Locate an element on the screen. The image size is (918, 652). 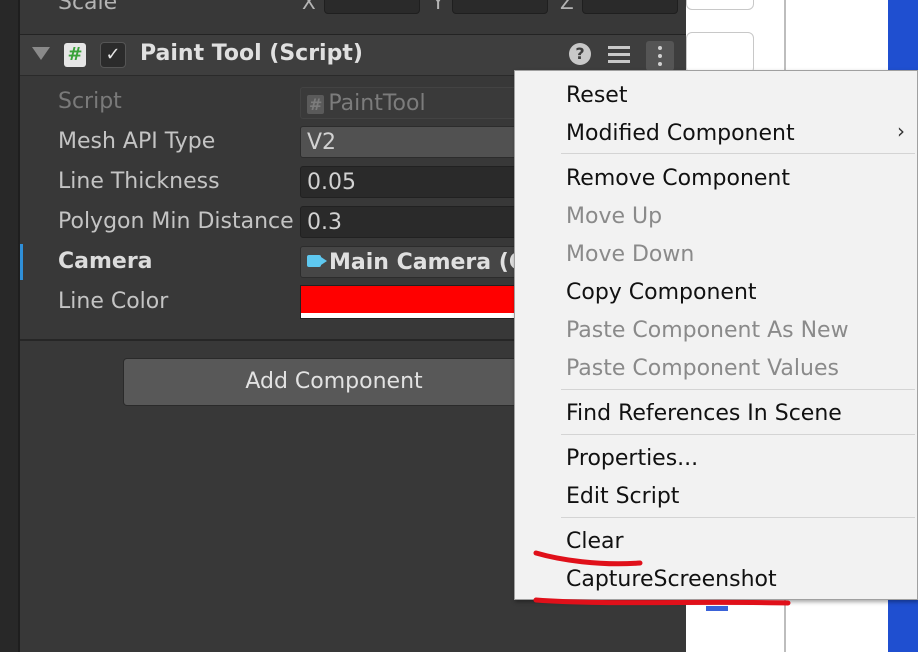
menu-item-clear: Clear is located at coordinates (595, 541).